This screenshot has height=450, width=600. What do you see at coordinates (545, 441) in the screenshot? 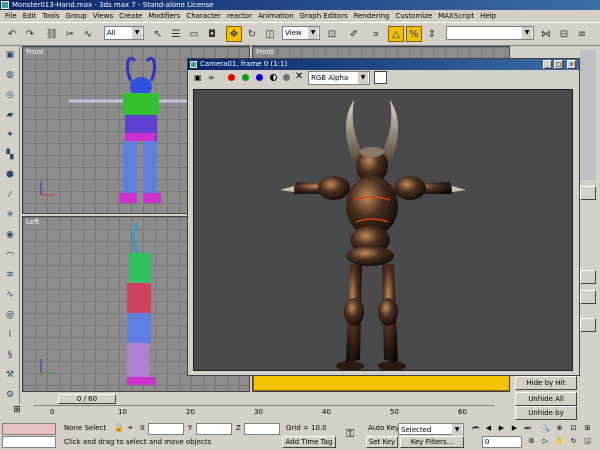
I see `fov-icon: ▷` at bounding box center [545, 441].